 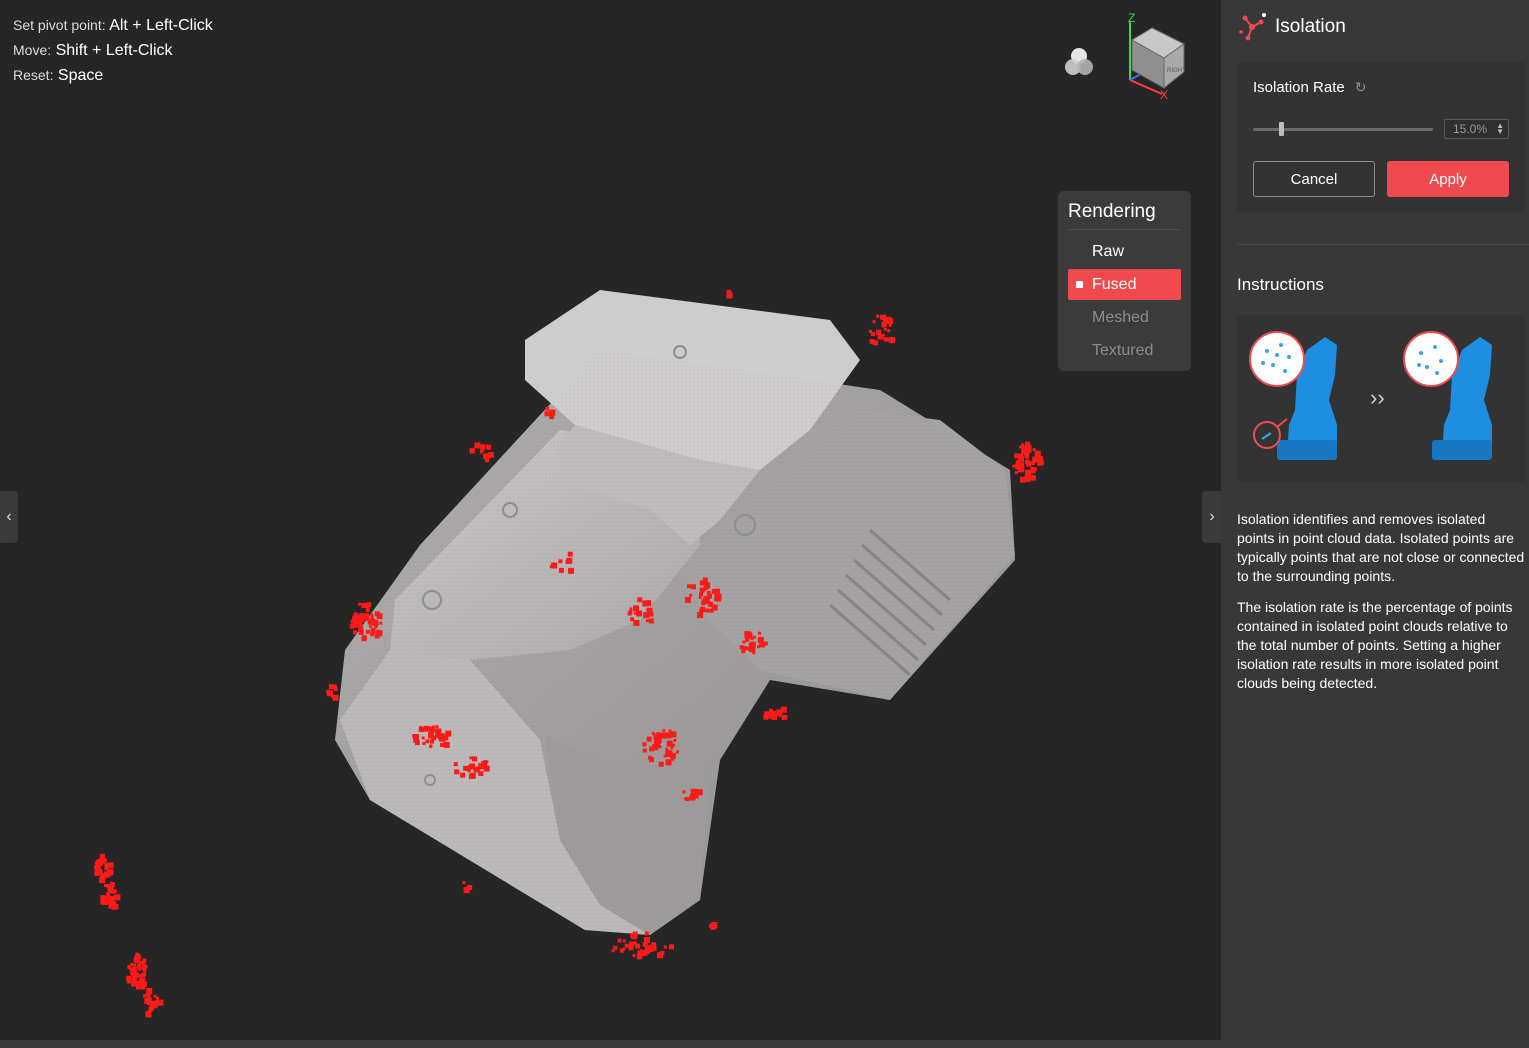 What do you see at coordinates (1124, 215) in the screenshot?
I see `rendering-title: Rendering` at bounding box center [1124, 215].